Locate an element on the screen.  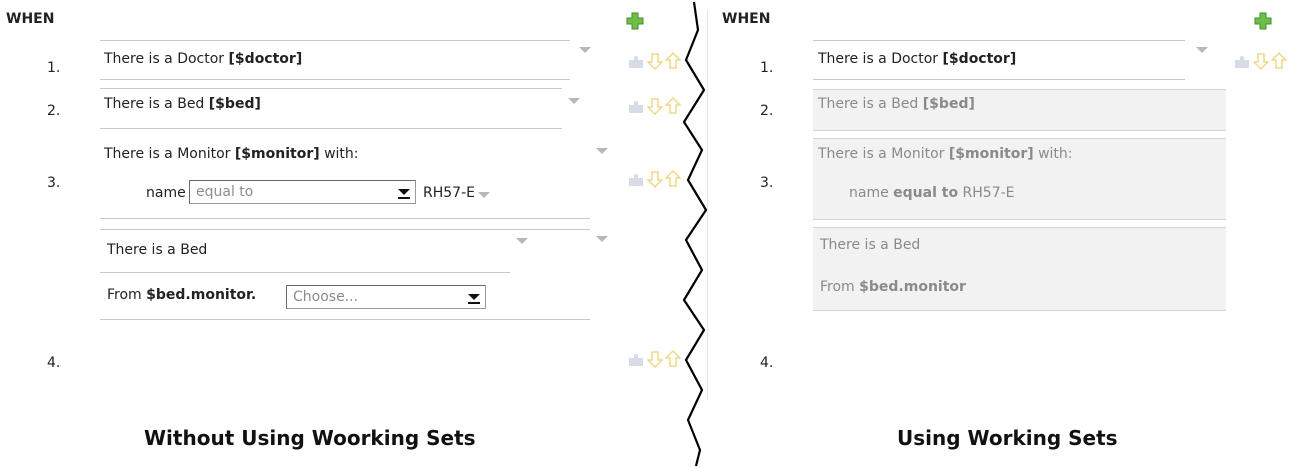
right-caption: Using Working Sets is located at coordinates (1007, 438).